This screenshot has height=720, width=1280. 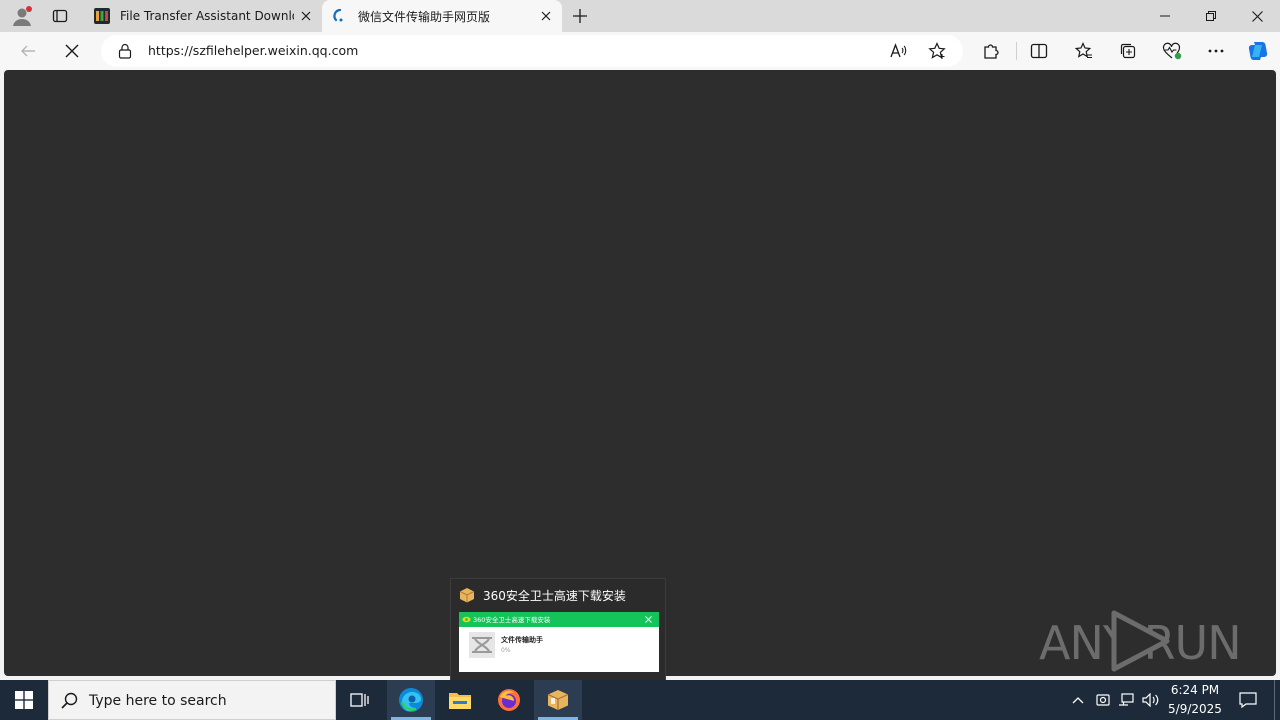 I want to click on stop-icon, so click(x=72, y=51).